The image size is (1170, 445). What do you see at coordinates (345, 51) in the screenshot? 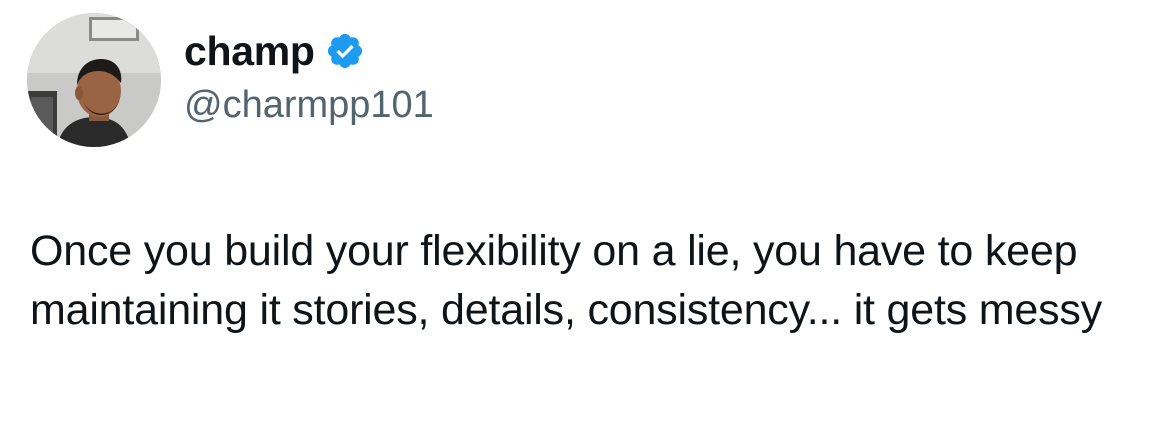
I see `verified-badge-icon` at bounding box center [345, 51].